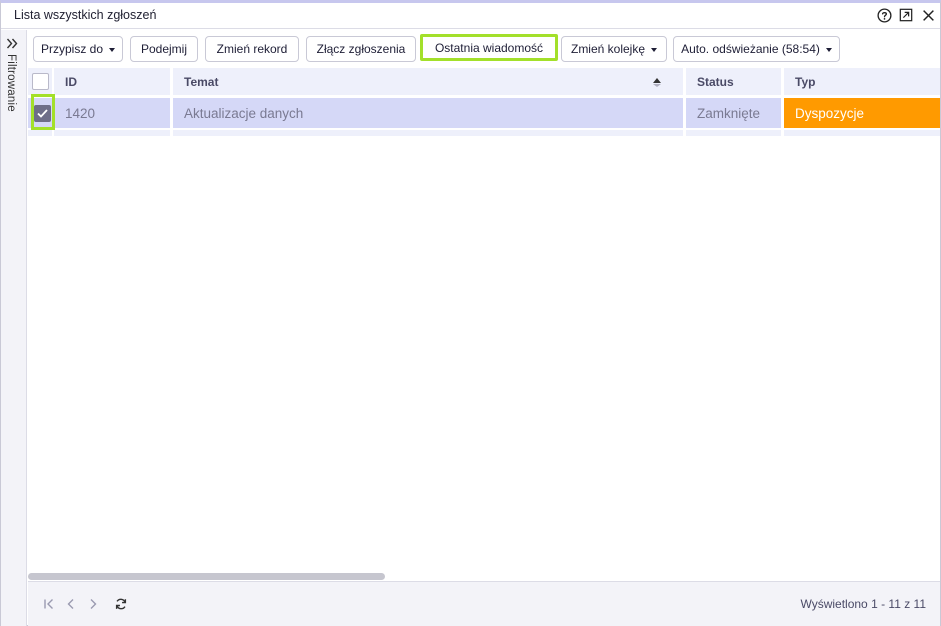 The height and width of the screenshot is (626, 941). What do you see at coordinates (862, 81) in the screenshot?
I see `column-header-type: Typ` at bounding box center [862, 81].